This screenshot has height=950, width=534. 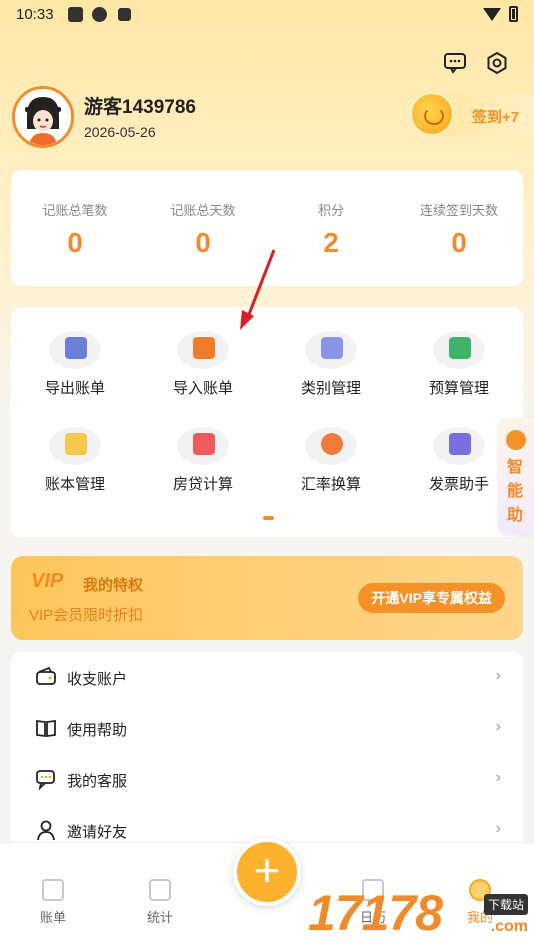 What do you see at coordinates (46, 830) in the screenshot?
I see `person-icon` at bounding box center [46, 830].